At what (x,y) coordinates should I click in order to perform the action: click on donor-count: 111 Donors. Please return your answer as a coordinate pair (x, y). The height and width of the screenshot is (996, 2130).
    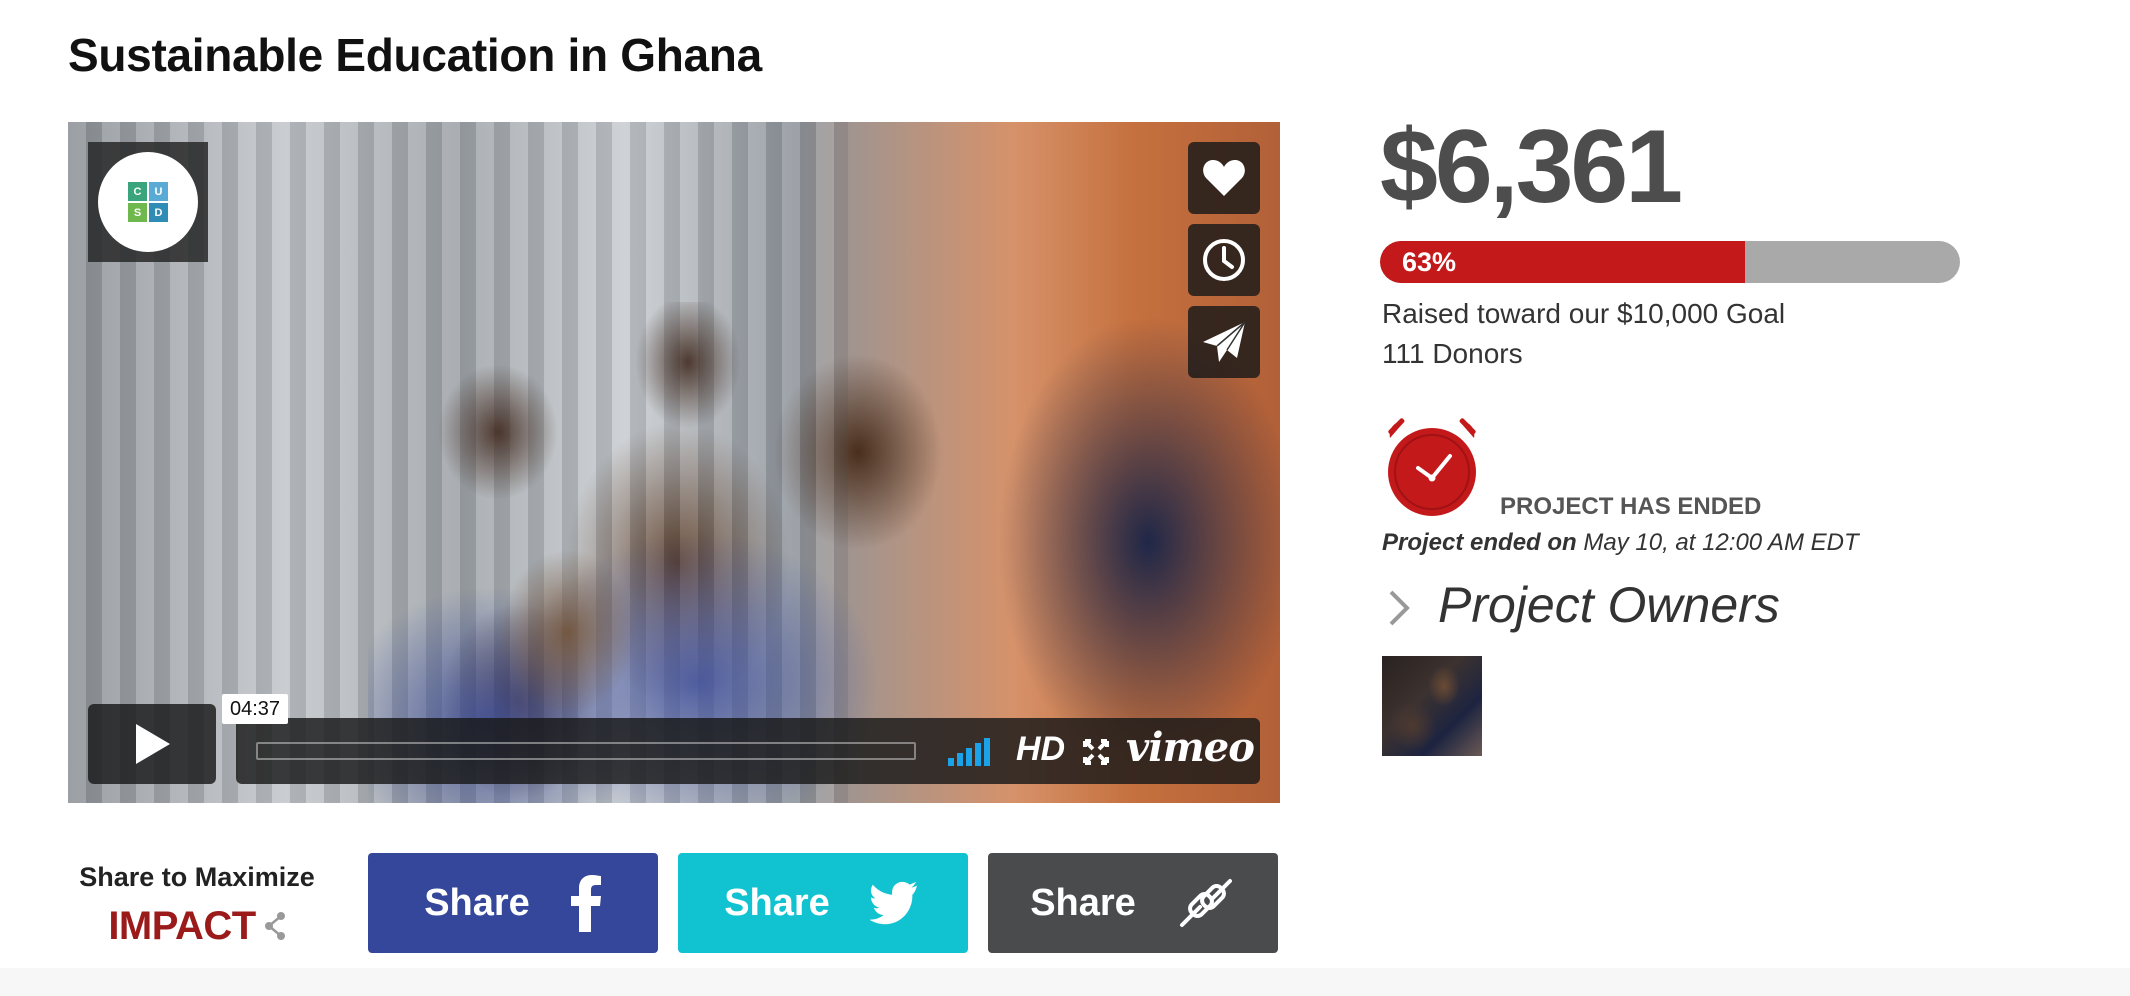
    Looking at the image, I should click on (1452, 353).